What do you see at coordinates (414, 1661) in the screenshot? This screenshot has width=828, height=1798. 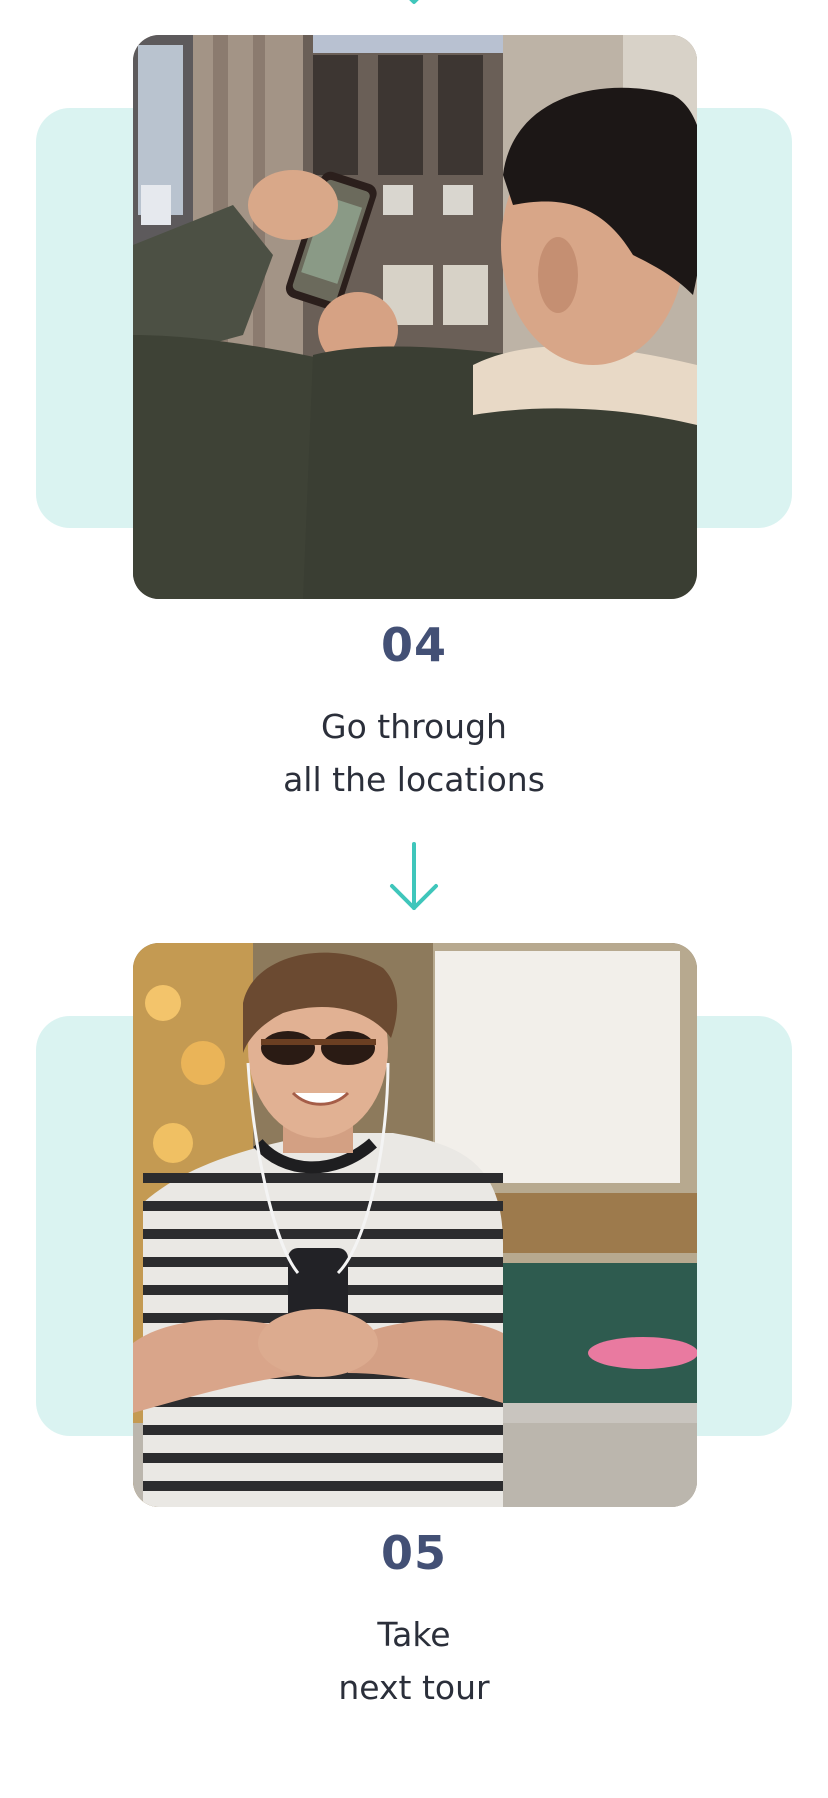 I see `step-description: Take next tour` at bounding box center [414, 1661].